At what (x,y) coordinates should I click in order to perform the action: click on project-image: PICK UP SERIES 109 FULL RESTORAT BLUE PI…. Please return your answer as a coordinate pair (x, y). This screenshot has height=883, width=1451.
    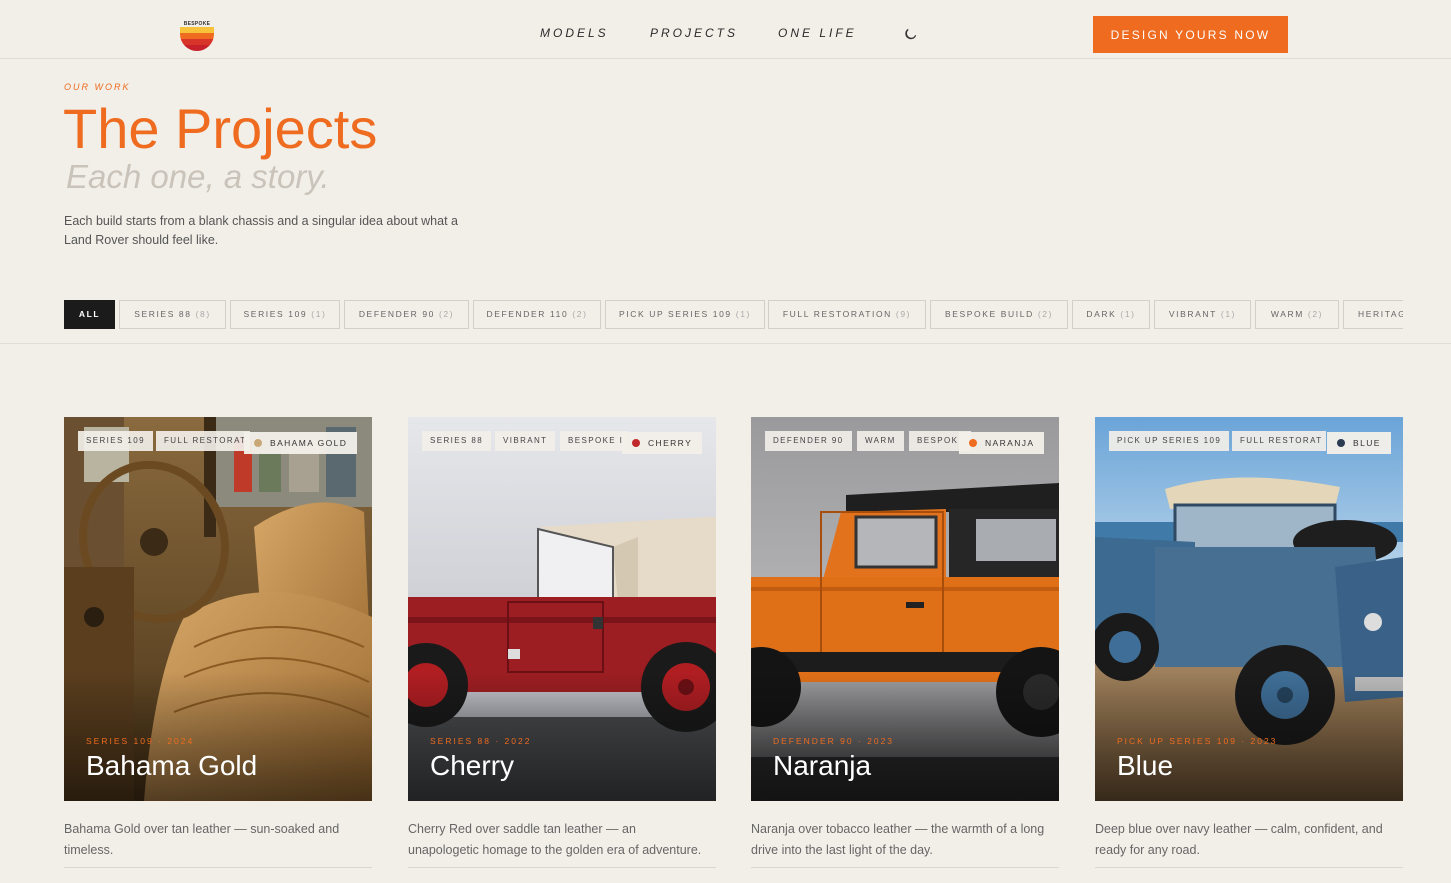
    Looking at the image, I should click on (1249, 609).